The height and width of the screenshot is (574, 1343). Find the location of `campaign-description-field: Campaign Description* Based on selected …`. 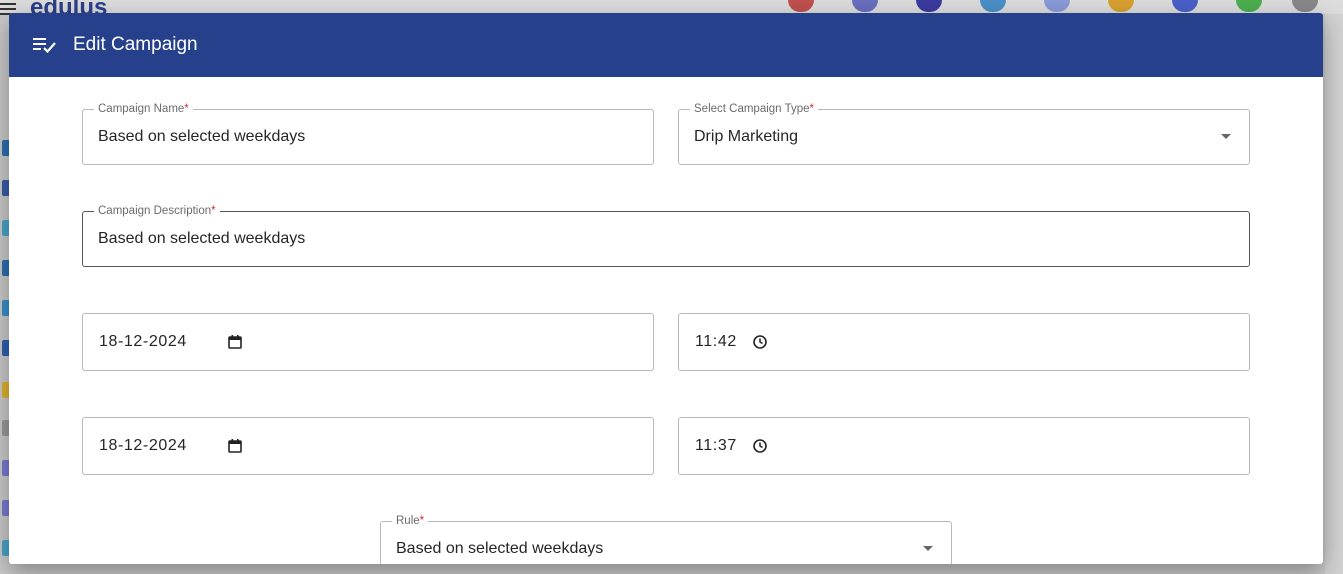

campaign-description-field: Campaign Description* Based on selected … is located at coordinates (666, 236).